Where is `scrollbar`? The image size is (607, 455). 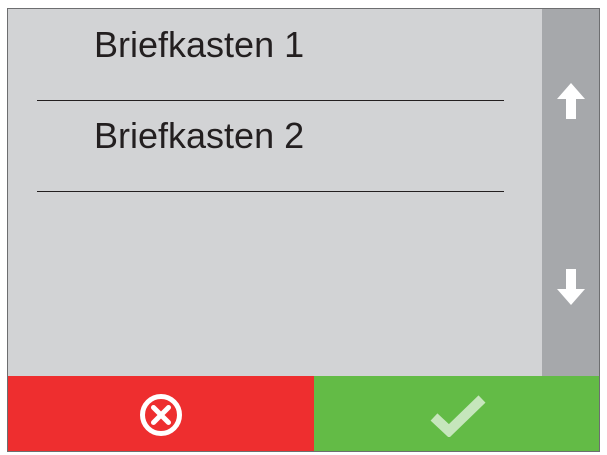 scrollbar is located at coordinates (570, 192).